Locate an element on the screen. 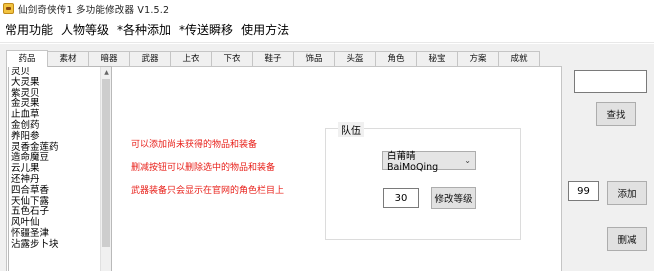  tab-helmets: 头盔 is located at coordinates (355, 58).